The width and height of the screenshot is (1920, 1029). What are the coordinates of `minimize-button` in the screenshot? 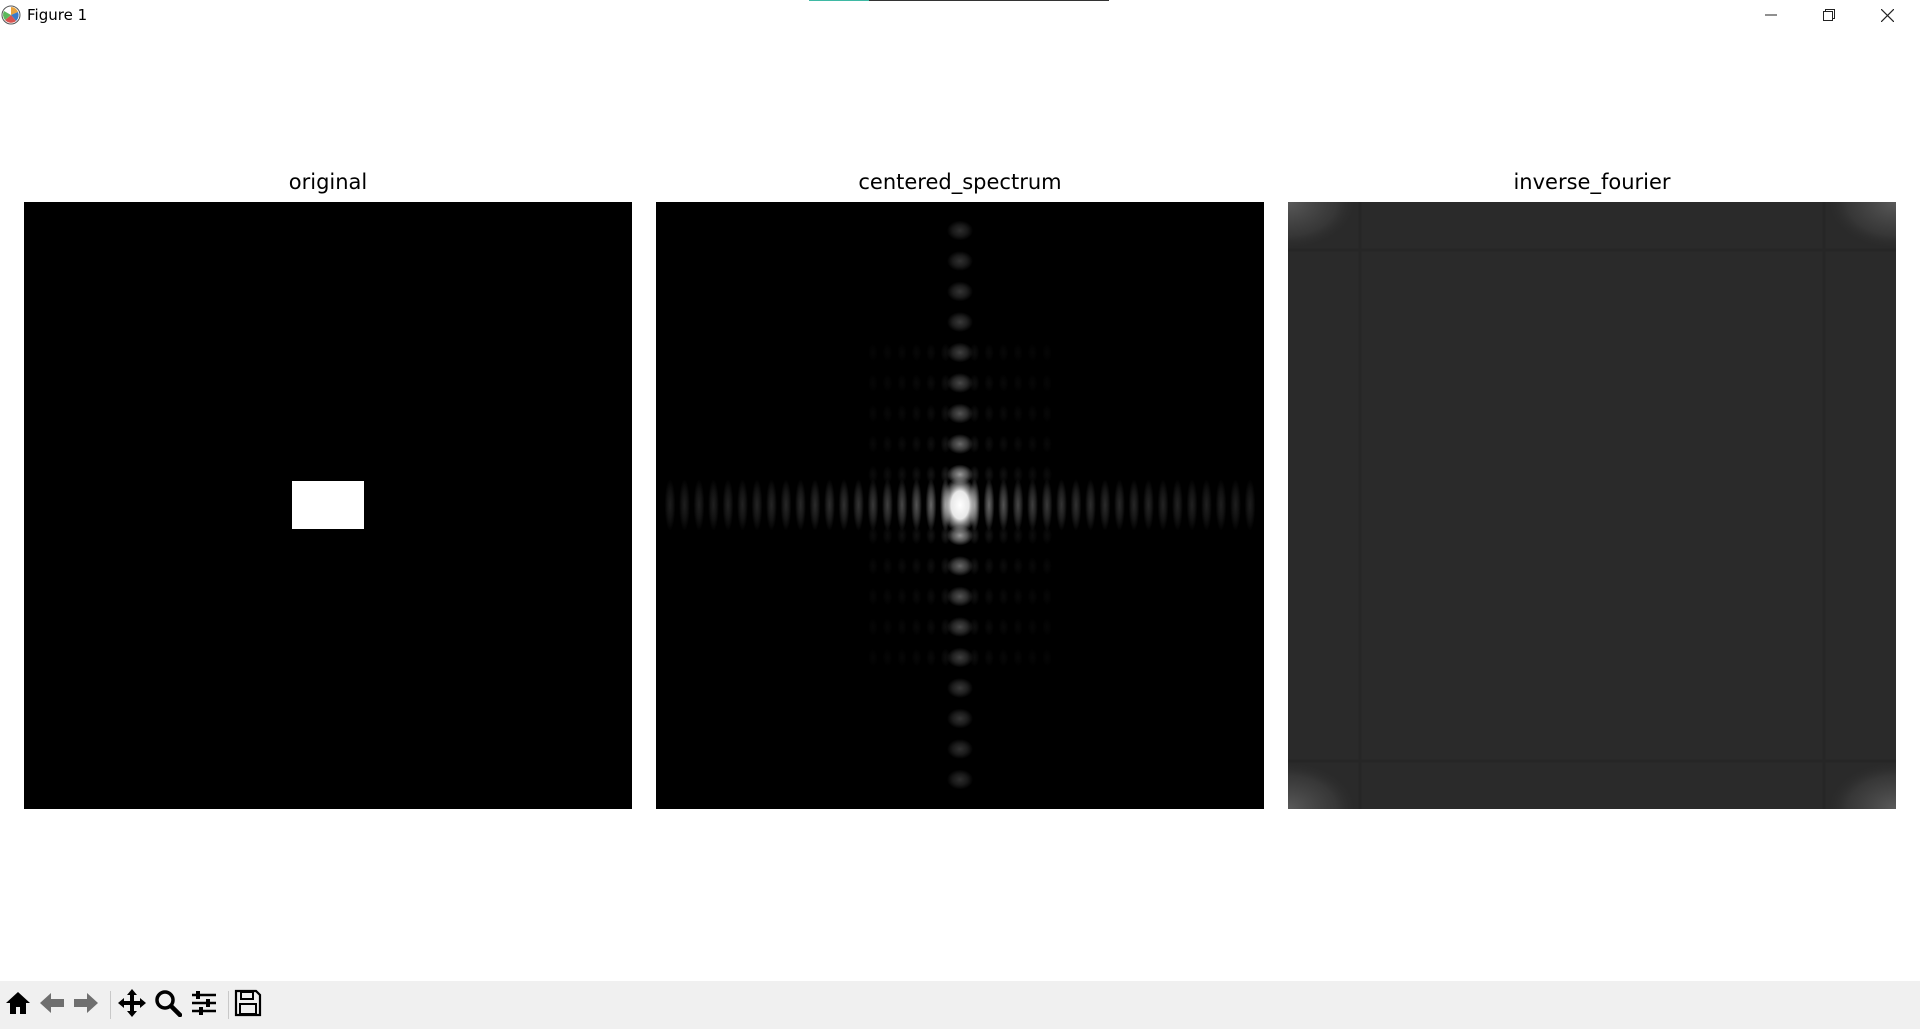 It's located at (1771, 15).